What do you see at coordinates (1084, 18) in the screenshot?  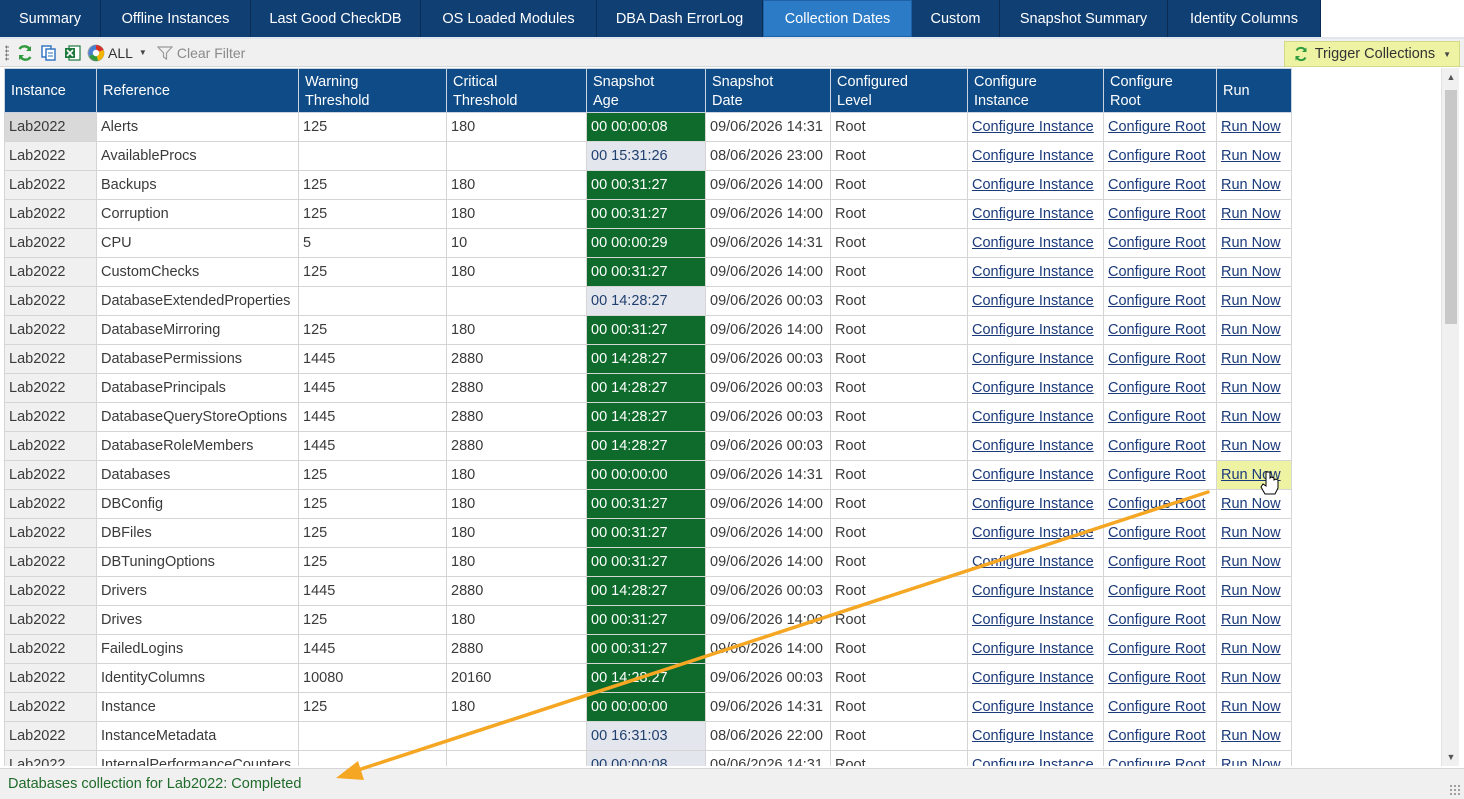 I see `tab-snapshot-summary: Snapshot Summary` at bounding box center [1084, 18].